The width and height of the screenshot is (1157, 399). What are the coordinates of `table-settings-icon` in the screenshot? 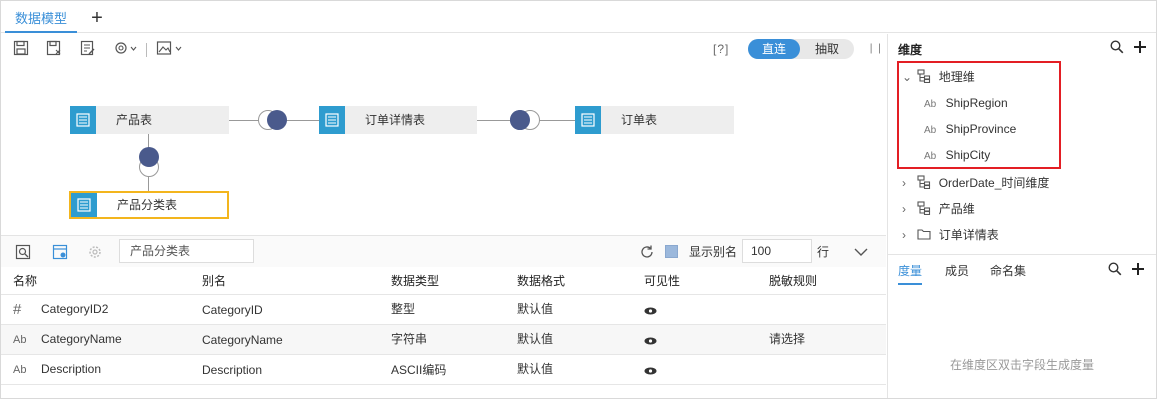 It's located at (60, 252).